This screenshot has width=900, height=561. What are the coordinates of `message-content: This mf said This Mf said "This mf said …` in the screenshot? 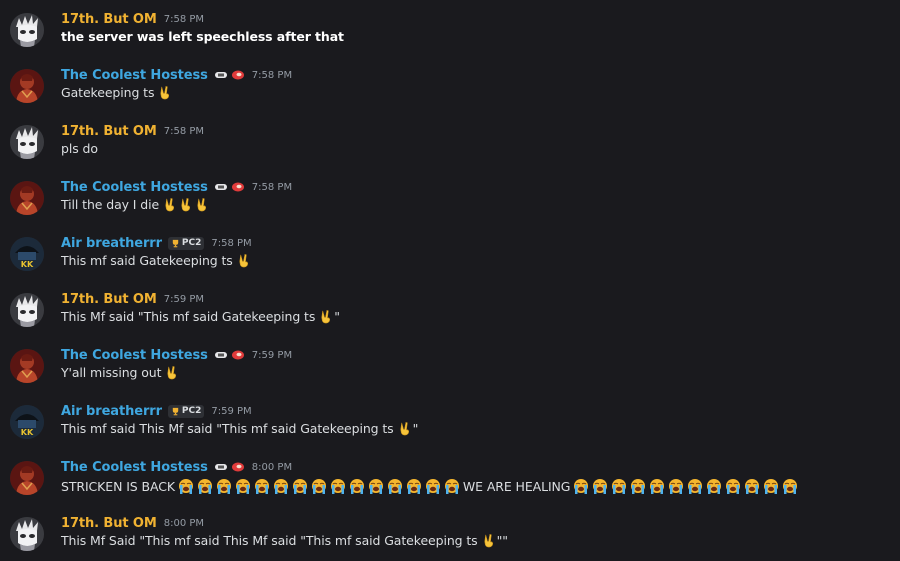 It's located at (227, 428).